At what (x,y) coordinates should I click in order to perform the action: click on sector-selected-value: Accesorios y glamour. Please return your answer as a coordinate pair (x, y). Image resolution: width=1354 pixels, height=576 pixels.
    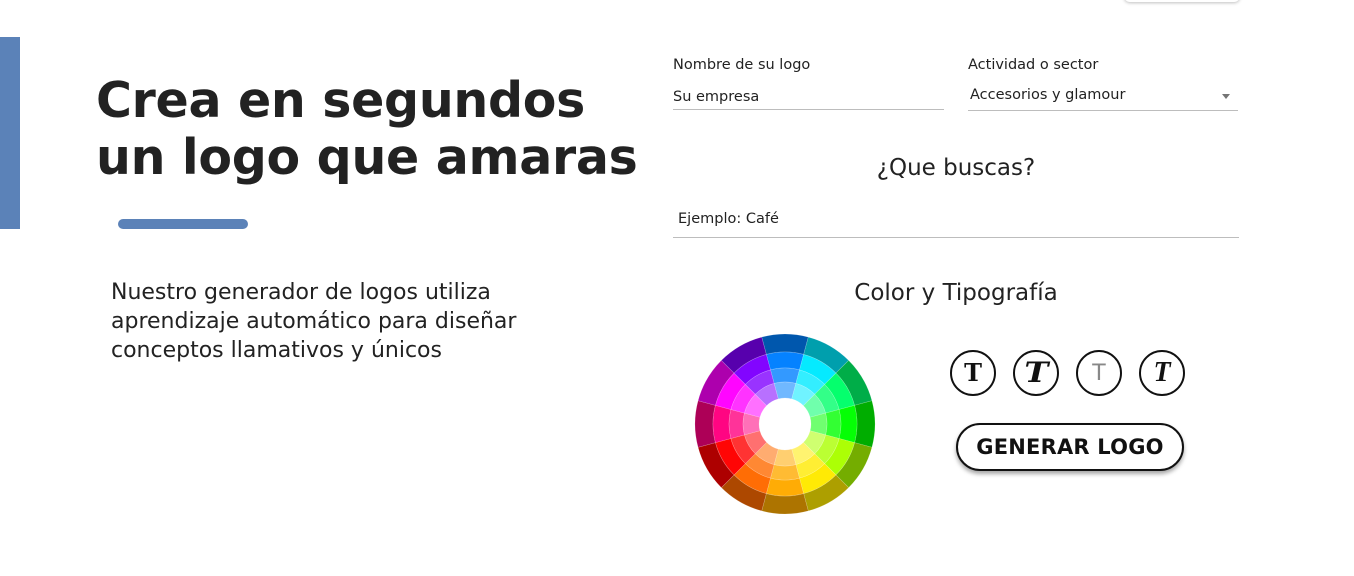
    Looking at the image, I should click on (1048, 95).